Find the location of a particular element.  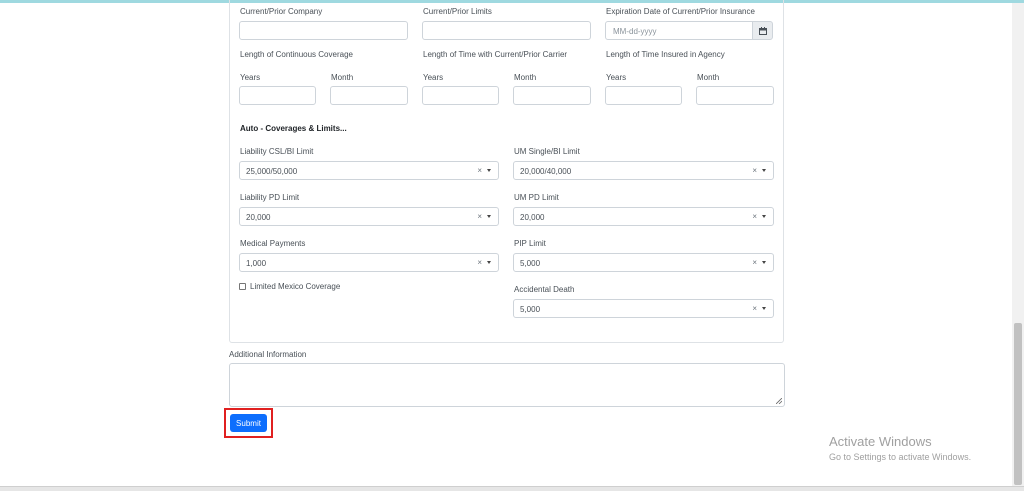

agency-month-label: Month is located at coordinates (708, 77).